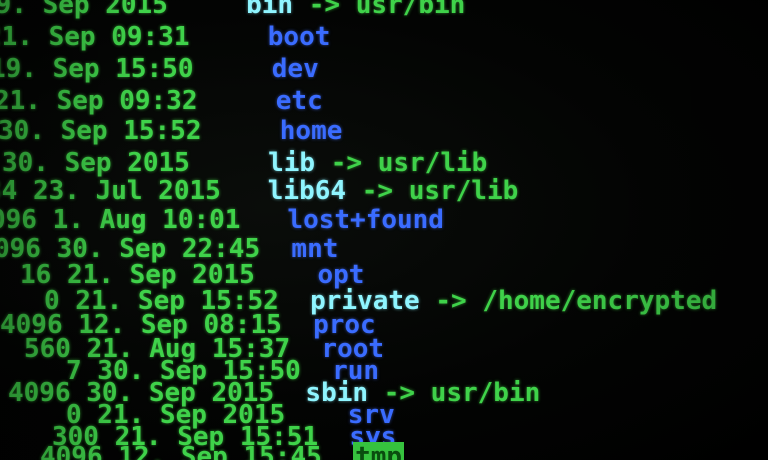  Describe the element at coordinates (259, 191) in the screenshot. I see `listing-row-lib64: 84 23. Jul 2015 lib64 -> usr/lib` at that location.